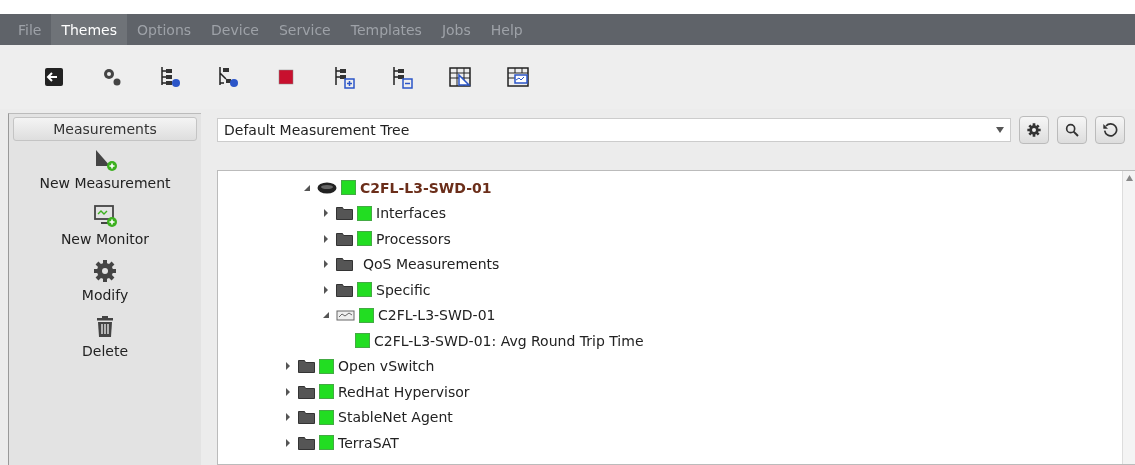  What do you see at coordinates (411, 213) in the screenshot?
I see `tree-item: Interfaces` at bounding box center [411, 213].